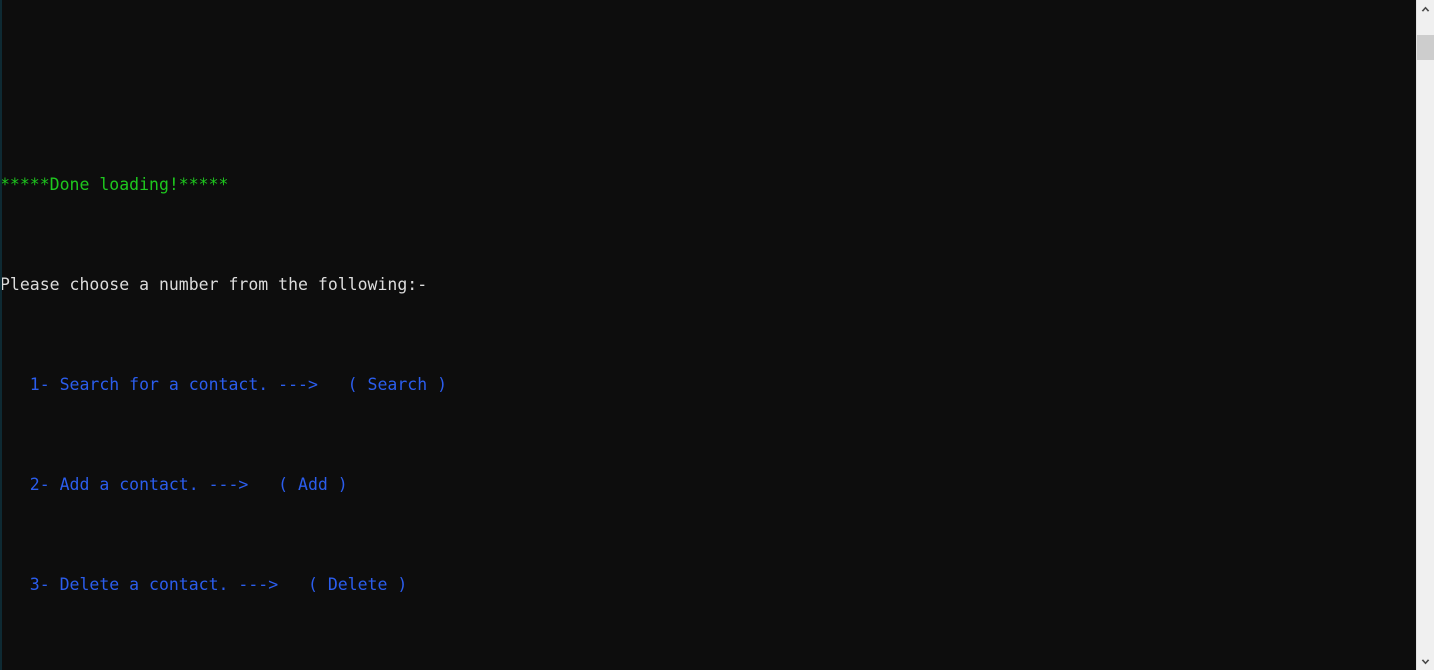 The width and height of the screenshot is (1434, 670). Describe the element at coordinates (174, 484) in the screenshot. I see `menu-item-add: 2- Add a contact. ---> ( Add )` at that location.